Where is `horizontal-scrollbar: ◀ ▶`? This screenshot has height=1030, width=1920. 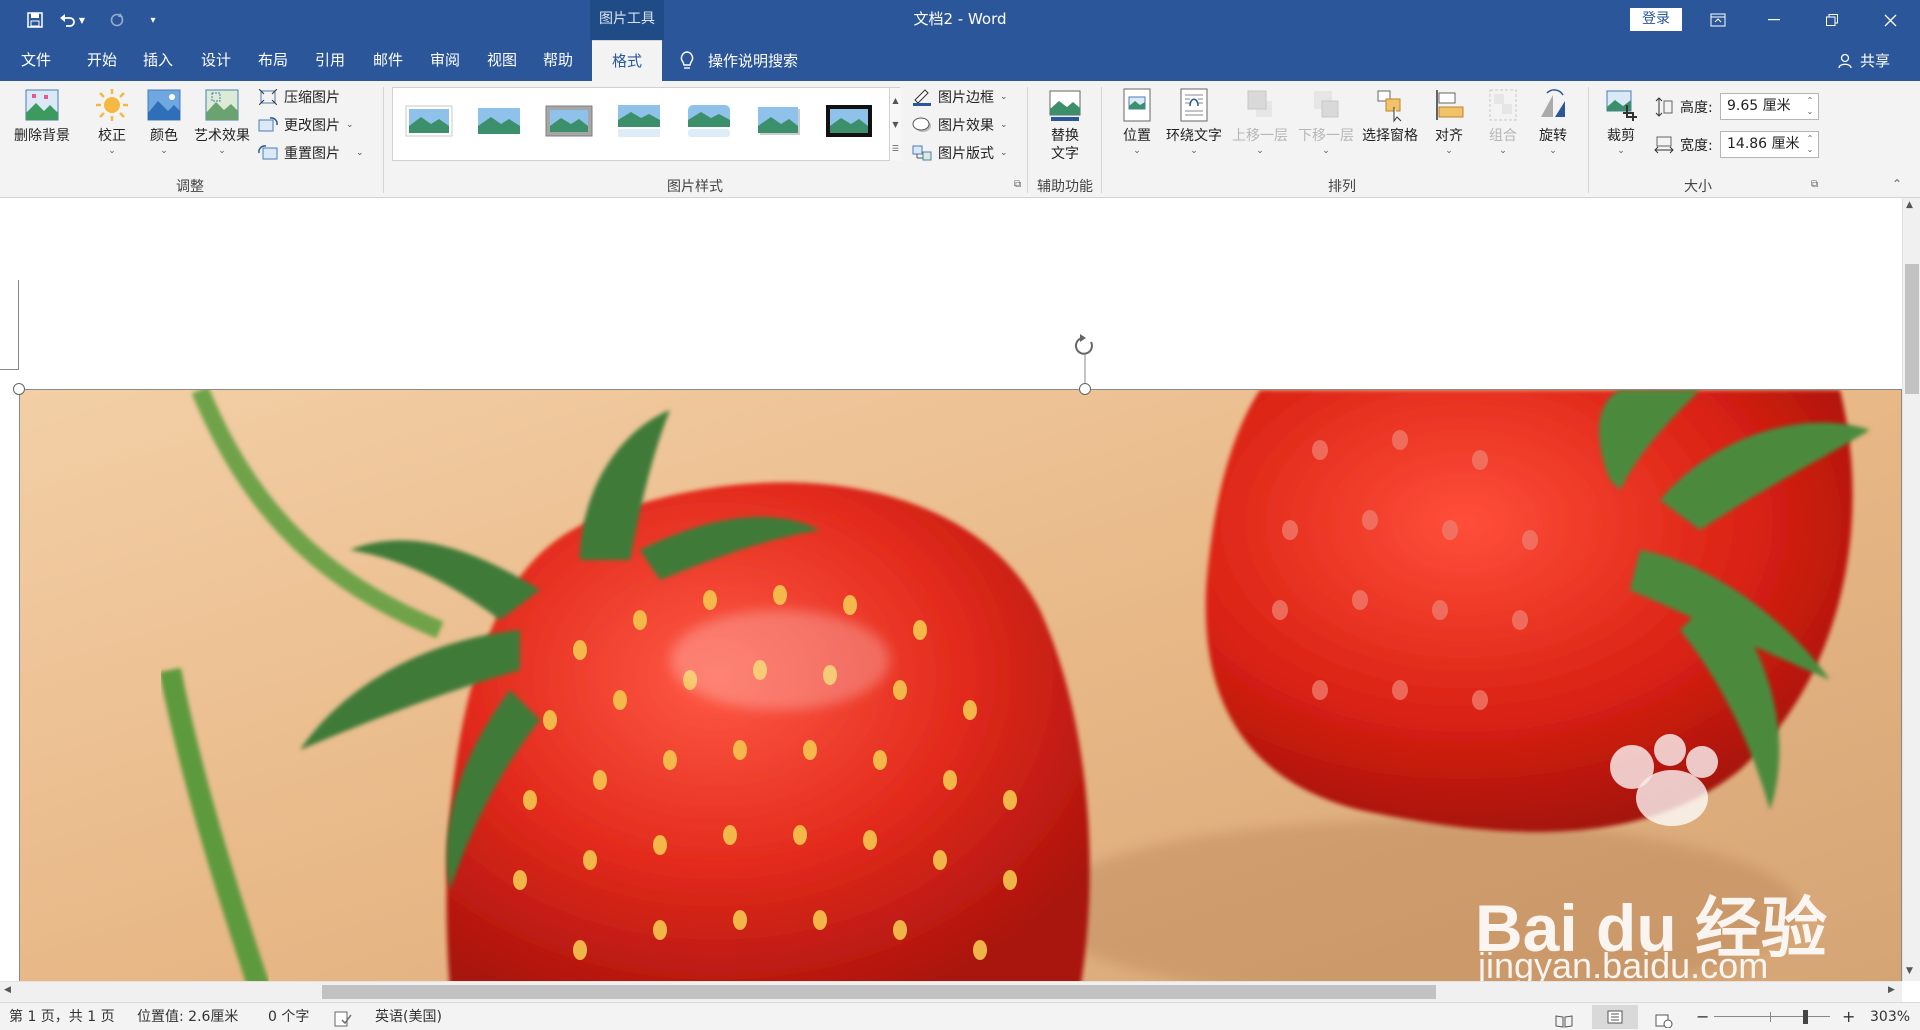 horizontal-scrollbar: ◀ ▶ is located at coordinates (951, 991).